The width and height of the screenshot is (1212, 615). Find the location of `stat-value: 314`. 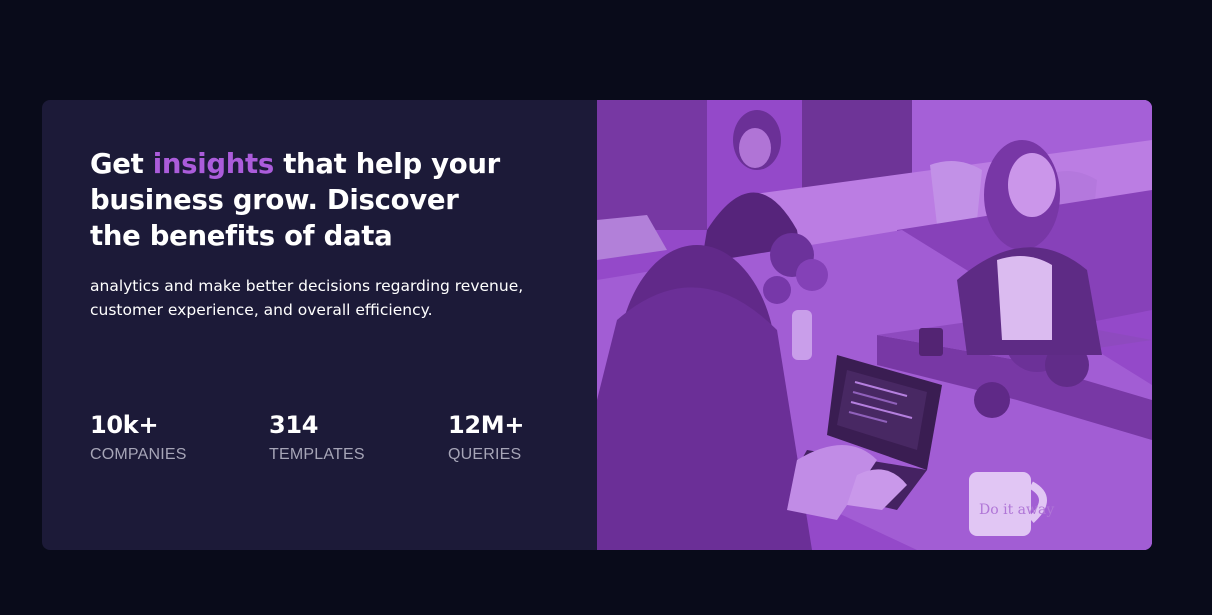

stat-value: 314 is located at coordinates (294, 425).